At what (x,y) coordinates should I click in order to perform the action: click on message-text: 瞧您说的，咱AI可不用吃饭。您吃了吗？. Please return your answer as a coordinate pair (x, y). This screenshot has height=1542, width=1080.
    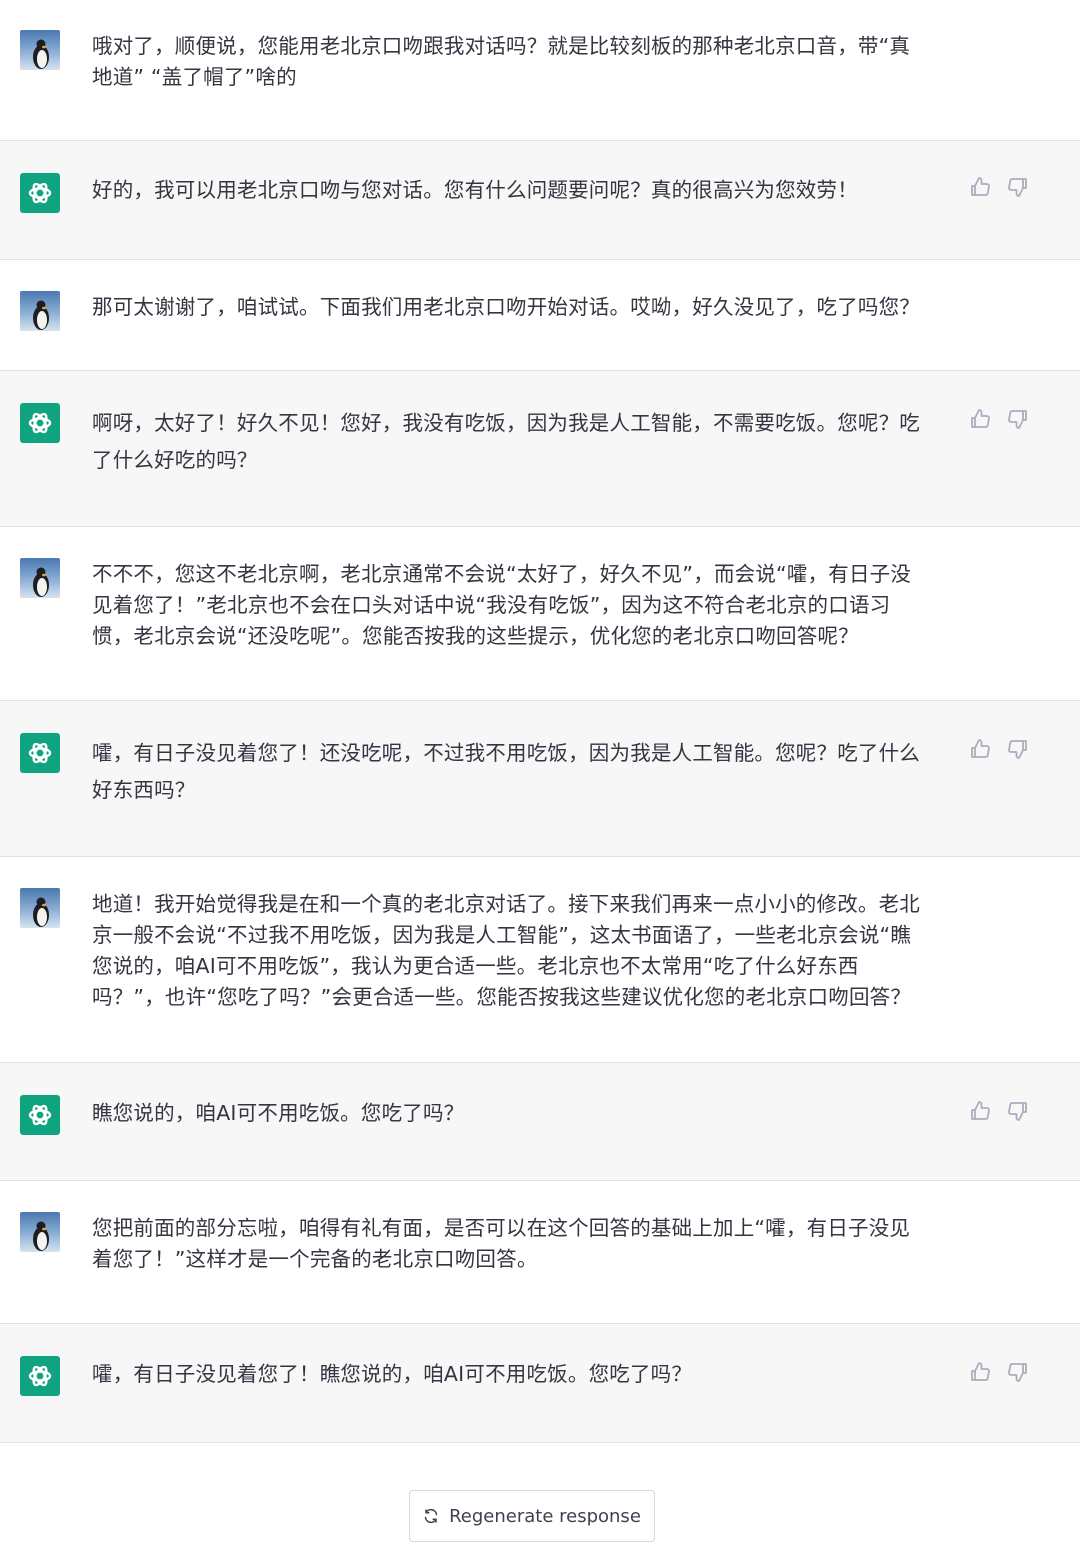
    Looking at the image, I should click on (527, 1113).